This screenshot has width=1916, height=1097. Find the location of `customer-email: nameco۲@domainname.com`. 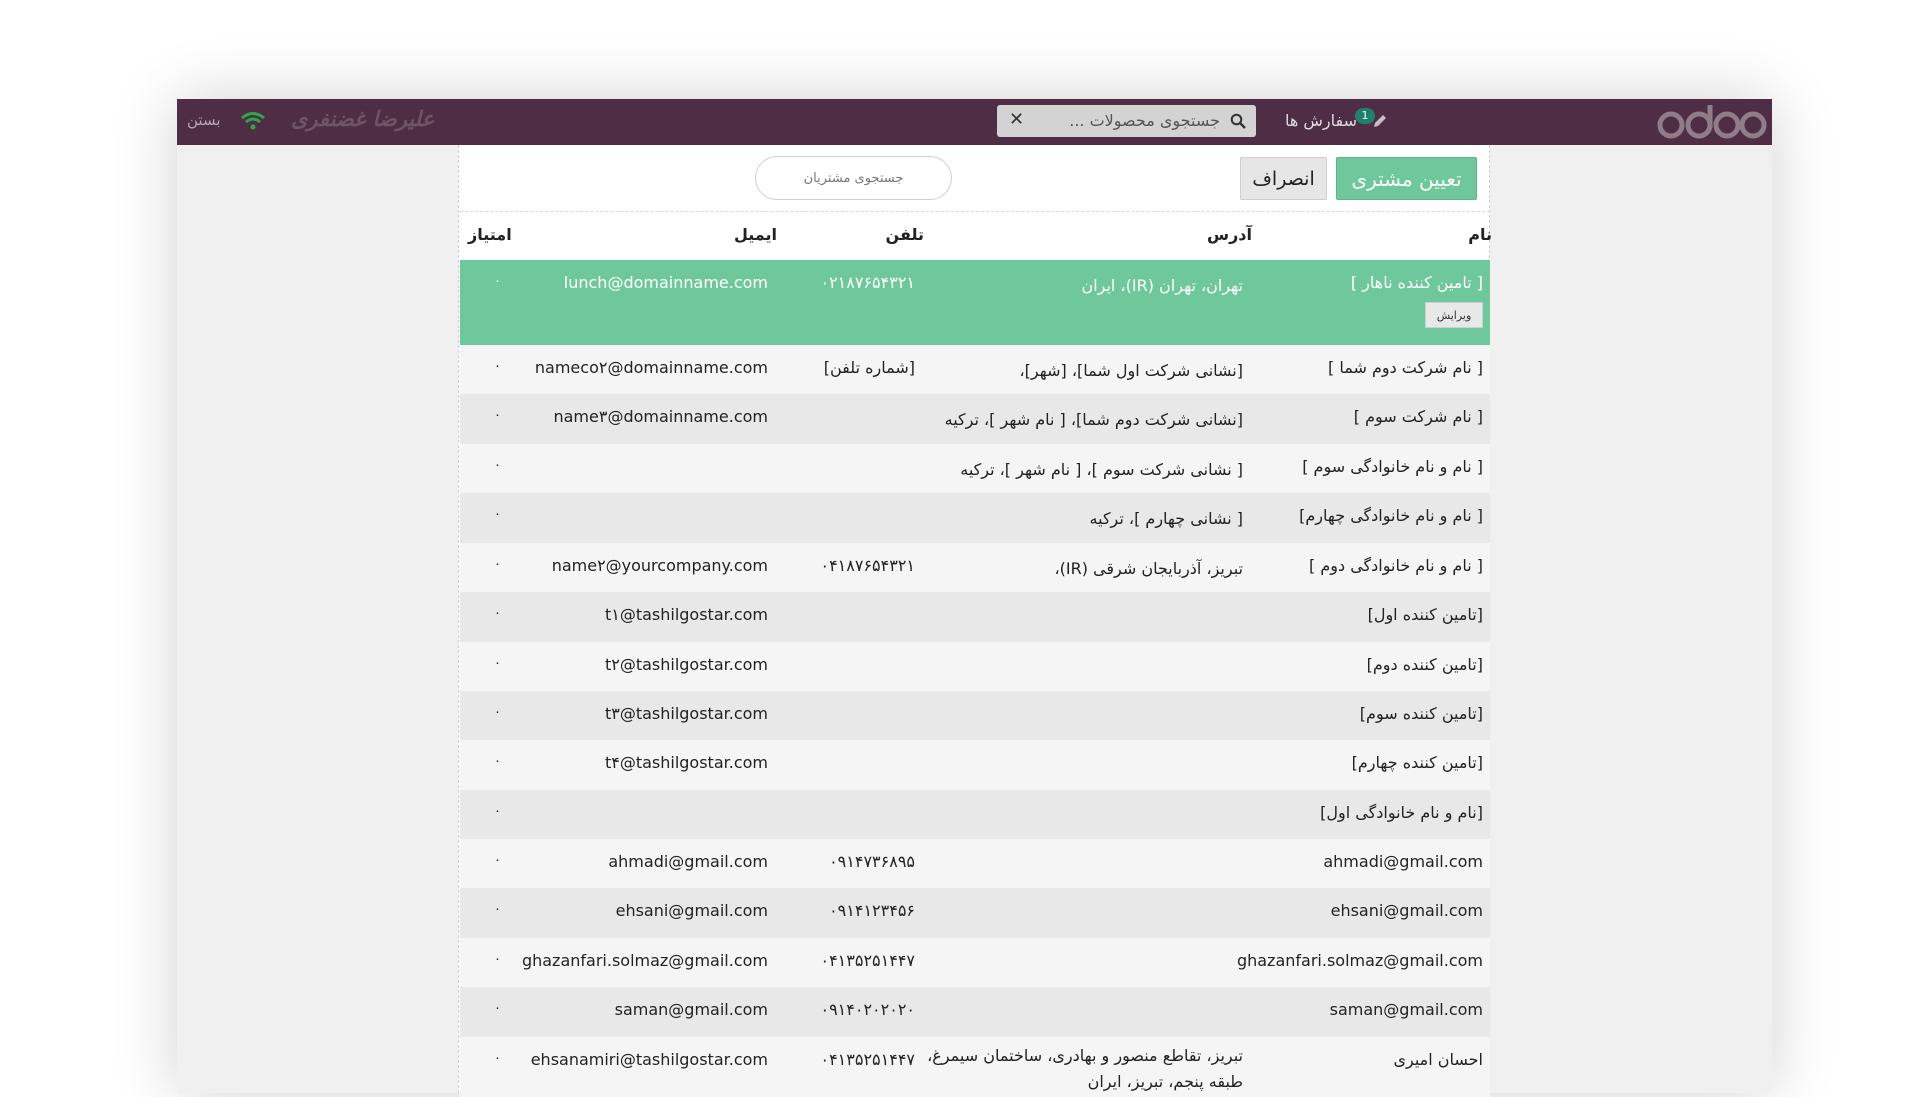

customer-email: nameco۲@domainname.com is located at coordinates (651, 367).